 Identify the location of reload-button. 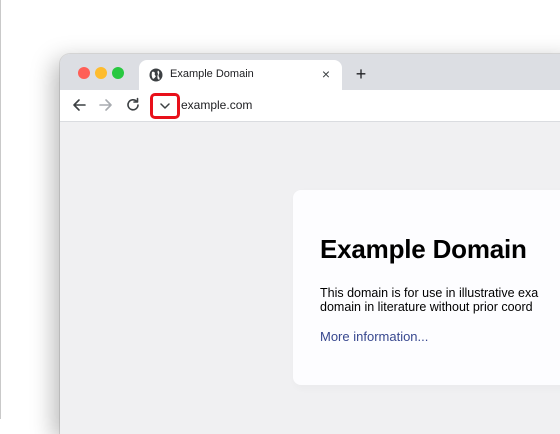
(133, 105).